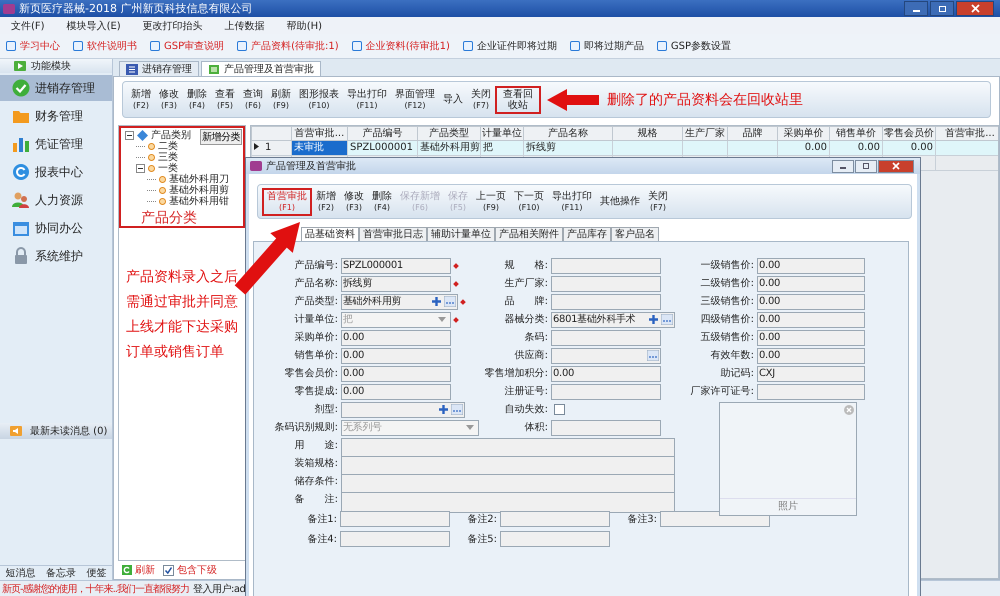 Image resolution: width=1000 pixels, height=596 pixels. I want to click on toolbar-button: 导入, so click(453, 99).